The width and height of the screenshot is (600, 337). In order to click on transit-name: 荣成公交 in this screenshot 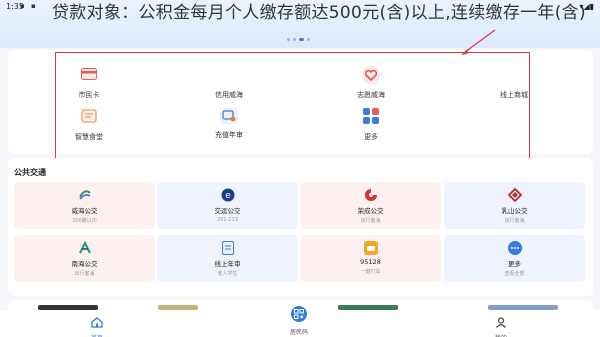, I will do `click(370, 211)`.